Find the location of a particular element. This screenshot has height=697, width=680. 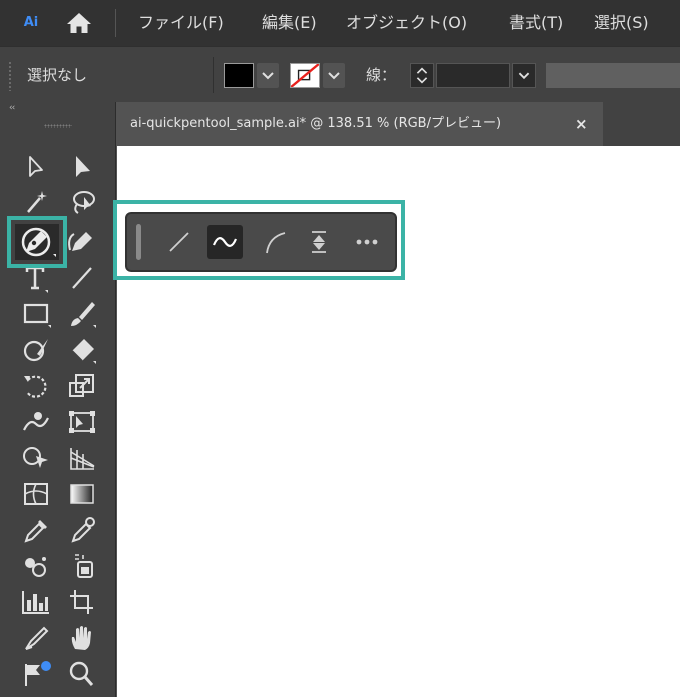

artboard-tool is located at coordinates (82, 602).